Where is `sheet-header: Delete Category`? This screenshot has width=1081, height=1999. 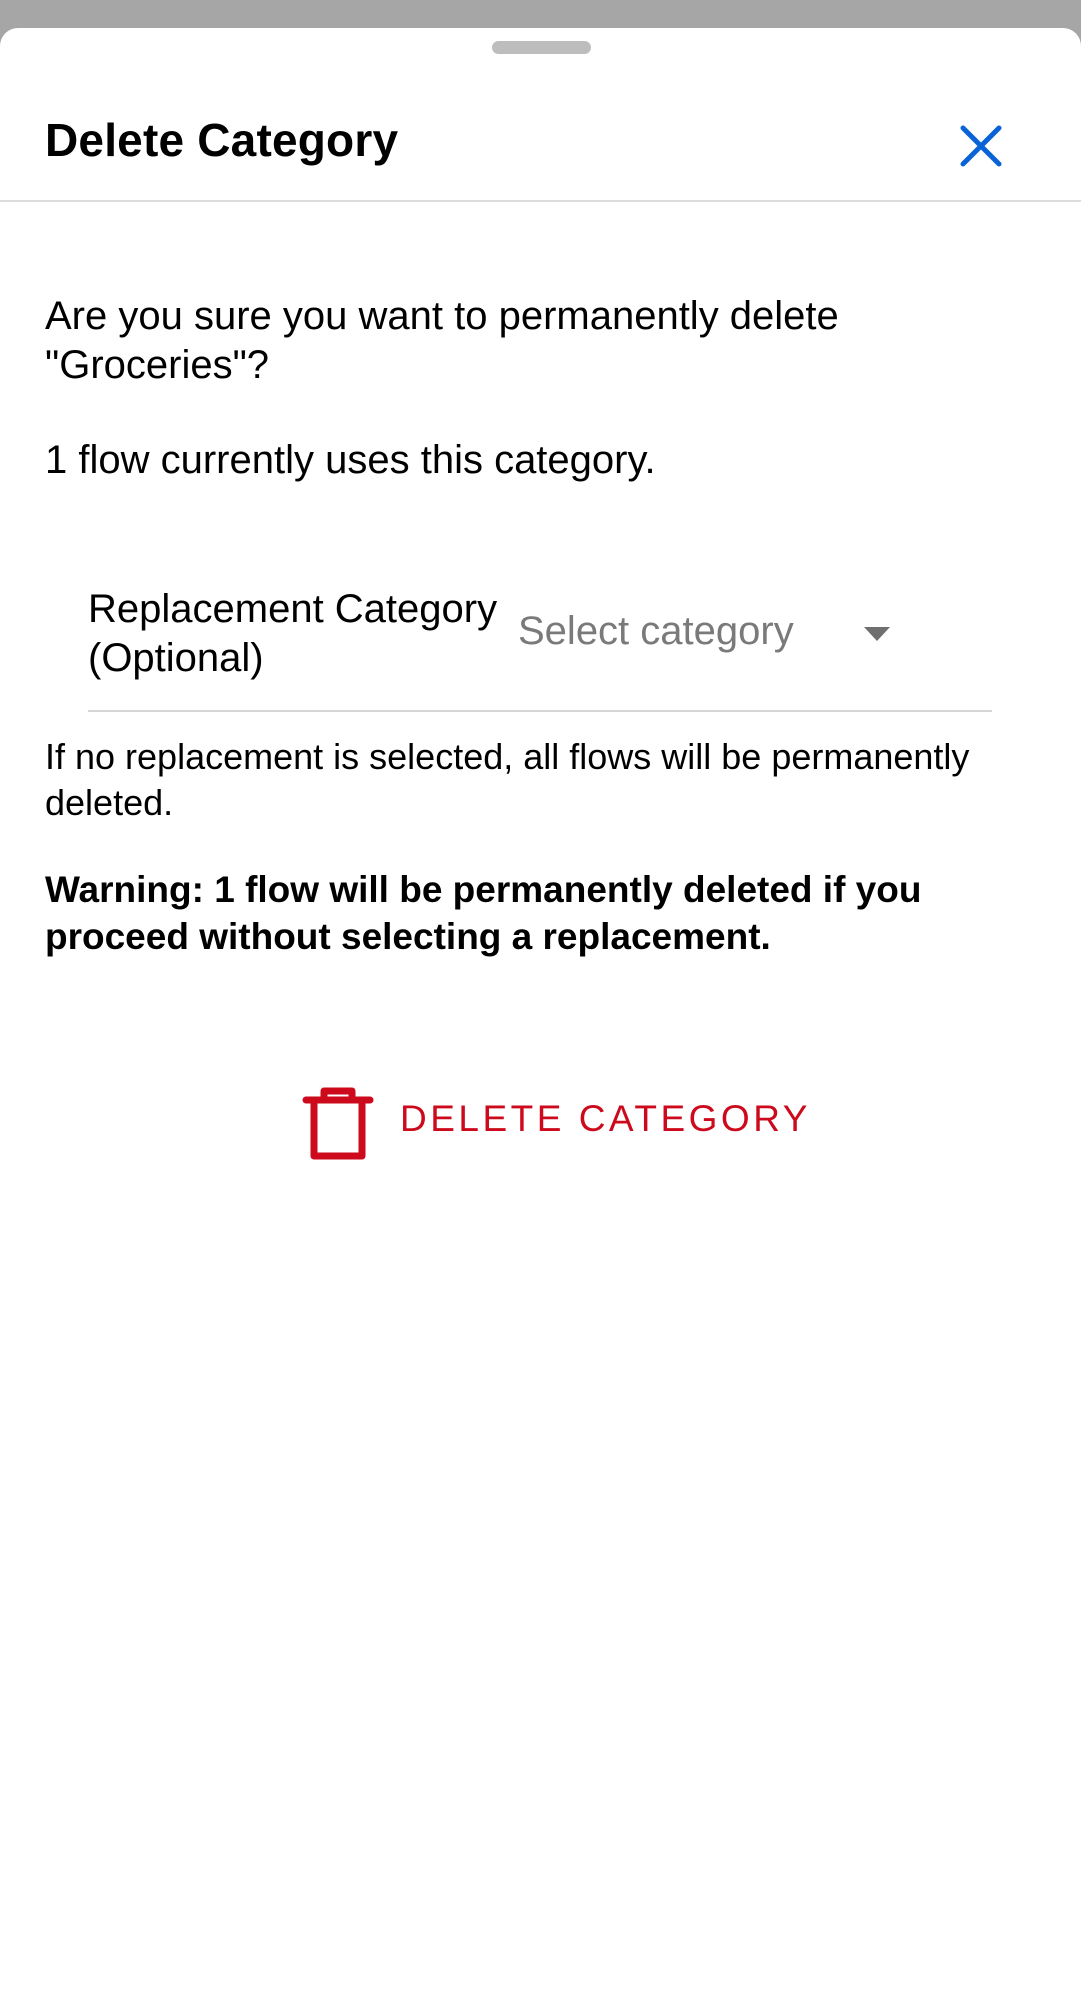
sheet-header: Delete Category is located at coordinates (540, 134).